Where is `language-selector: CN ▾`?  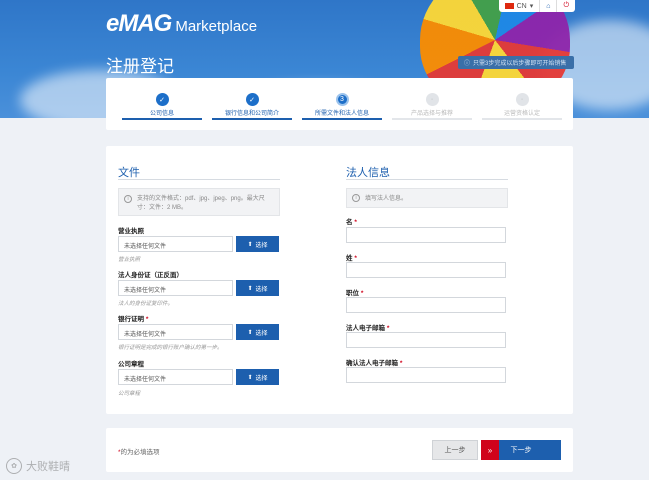
language-selector: CN ▾ is located at coordinates (520, 6).